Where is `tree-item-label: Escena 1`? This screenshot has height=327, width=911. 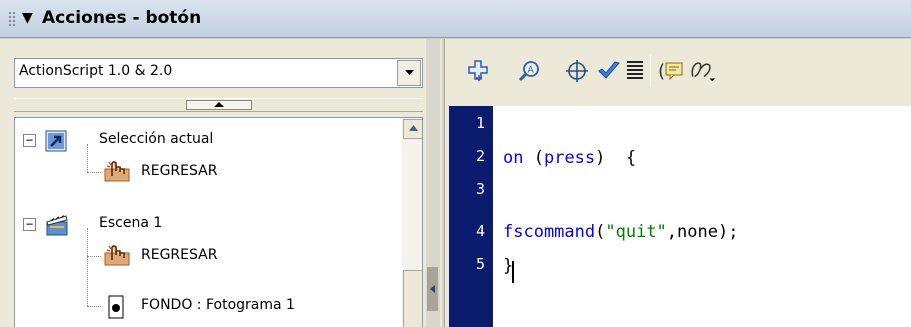 tree-item-label: Escena 1 is located at coordinates (131, 223).